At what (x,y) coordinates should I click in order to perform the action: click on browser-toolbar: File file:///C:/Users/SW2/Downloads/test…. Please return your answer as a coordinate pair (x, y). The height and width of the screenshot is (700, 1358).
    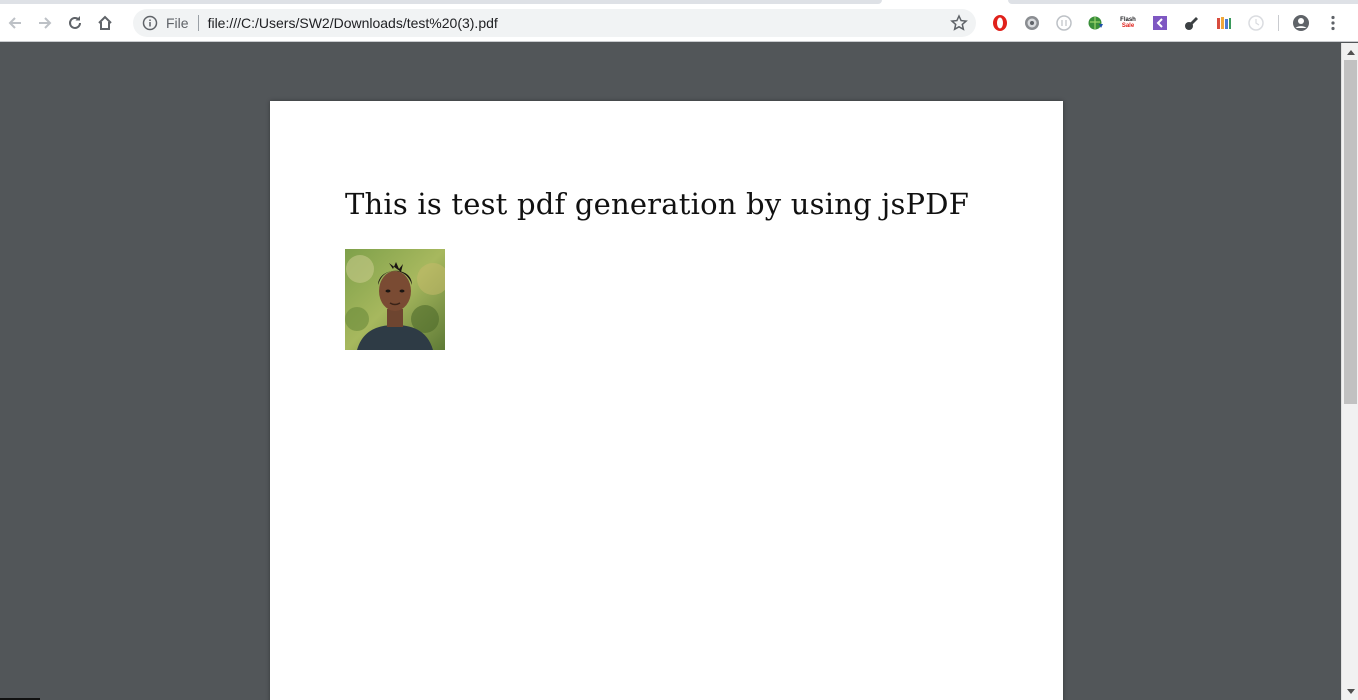
    Looking at the image, I should click on (679, 23).